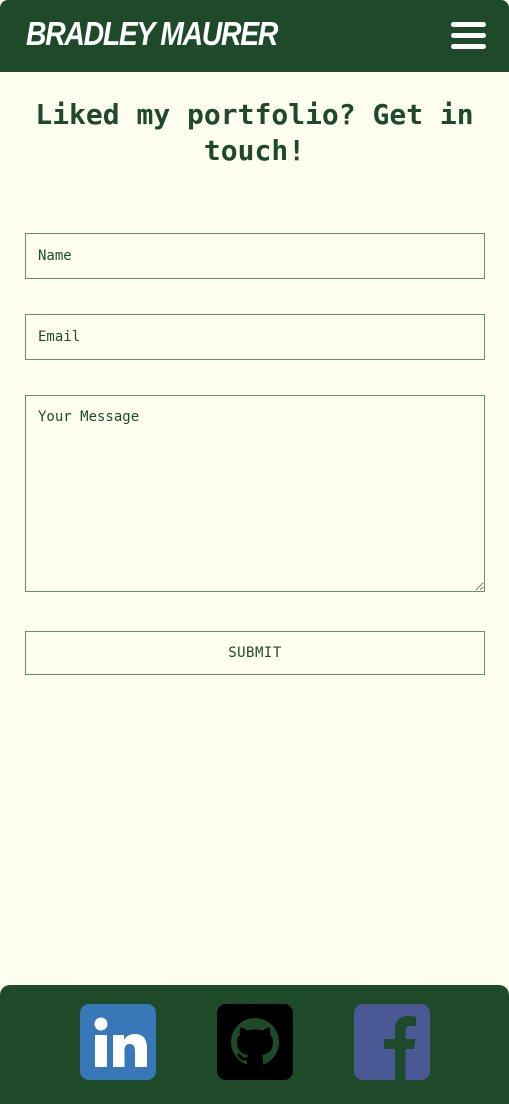  Describe the element at coordinates (254, 132) in the screenshot. I see `page-title: Liked my portfolio? Get in touch!` at that location.